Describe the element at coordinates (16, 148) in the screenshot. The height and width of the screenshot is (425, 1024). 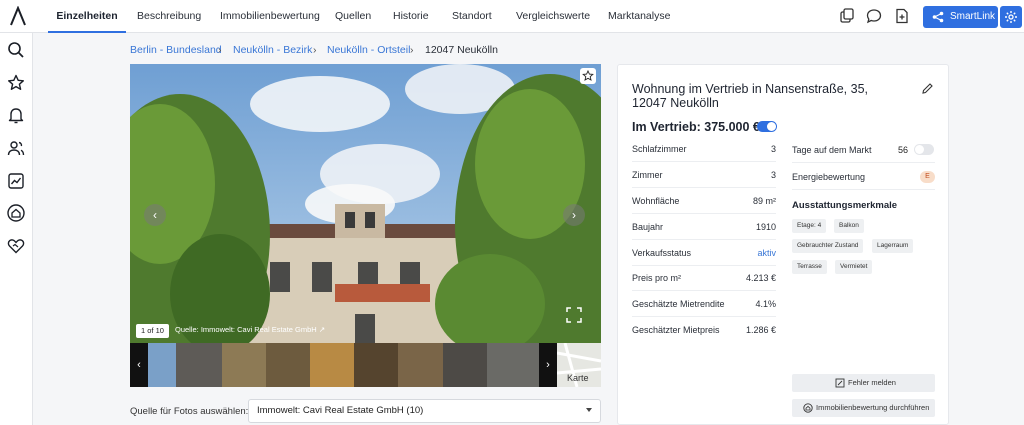
I see `users-icon` at that location.